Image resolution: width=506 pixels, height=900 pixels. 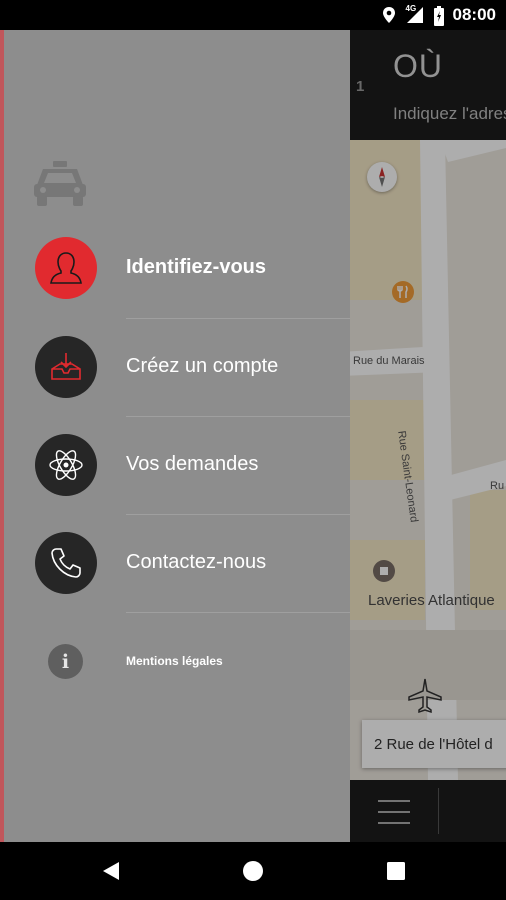 I want to click on recents-button, so click(x=396, y=871).